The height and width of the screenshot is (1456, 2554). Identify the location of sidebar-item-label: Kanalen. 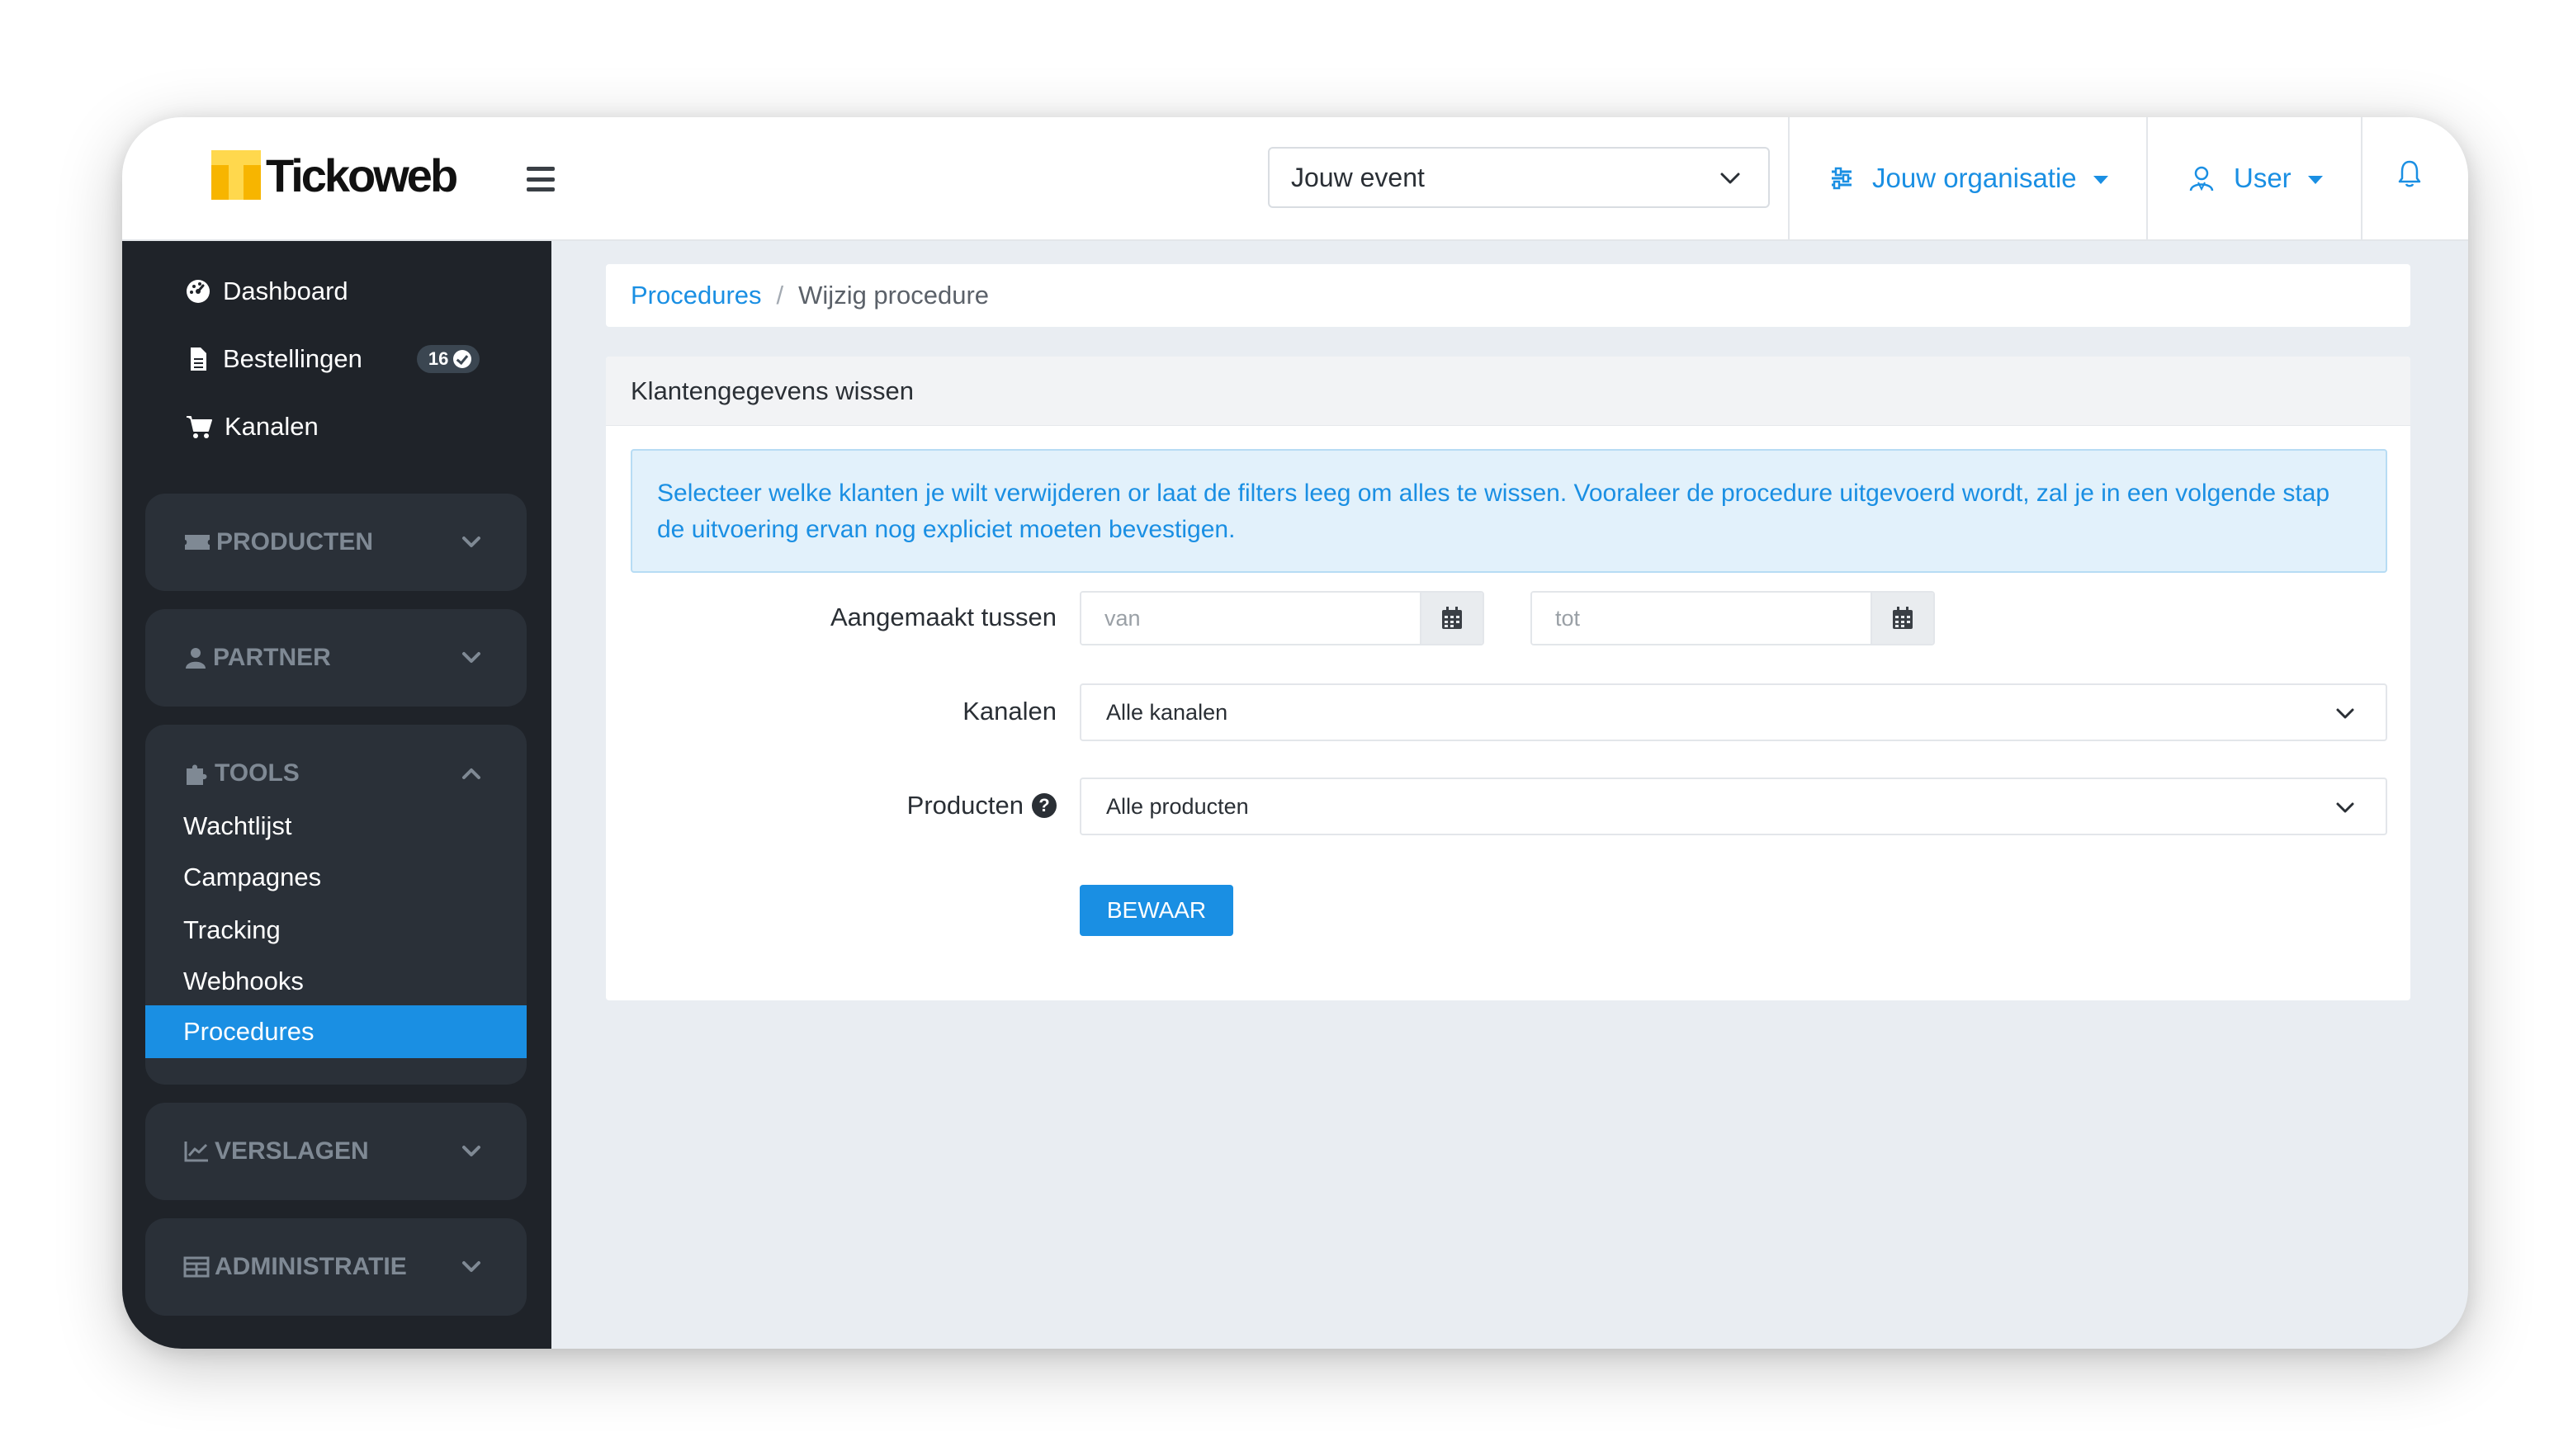
(272, 426).